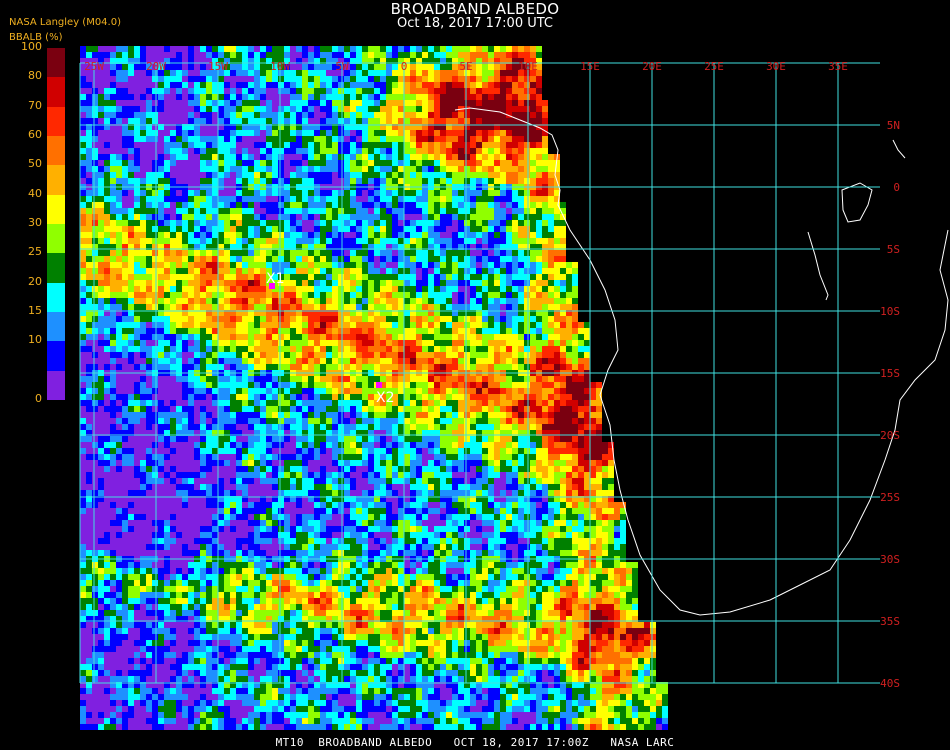  What do you see at coordinates (838, 66) in the screenshot?
I see `lon-label: 35E` at bounding box center [838, 66].